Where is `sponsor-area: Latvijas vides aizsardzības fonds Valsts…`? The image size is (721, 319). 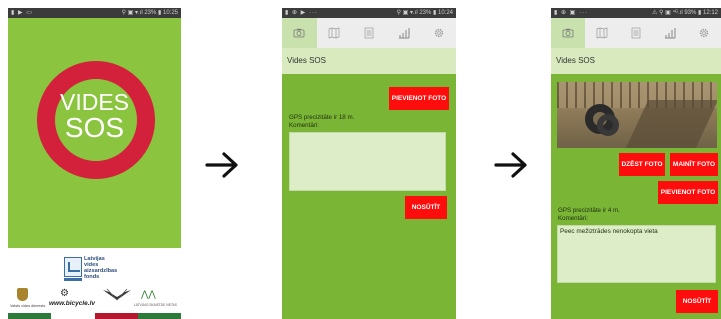 sponsor-area: Latvijas vides aizsardzības fonds Valsts… is located at coordinates (94, 283).